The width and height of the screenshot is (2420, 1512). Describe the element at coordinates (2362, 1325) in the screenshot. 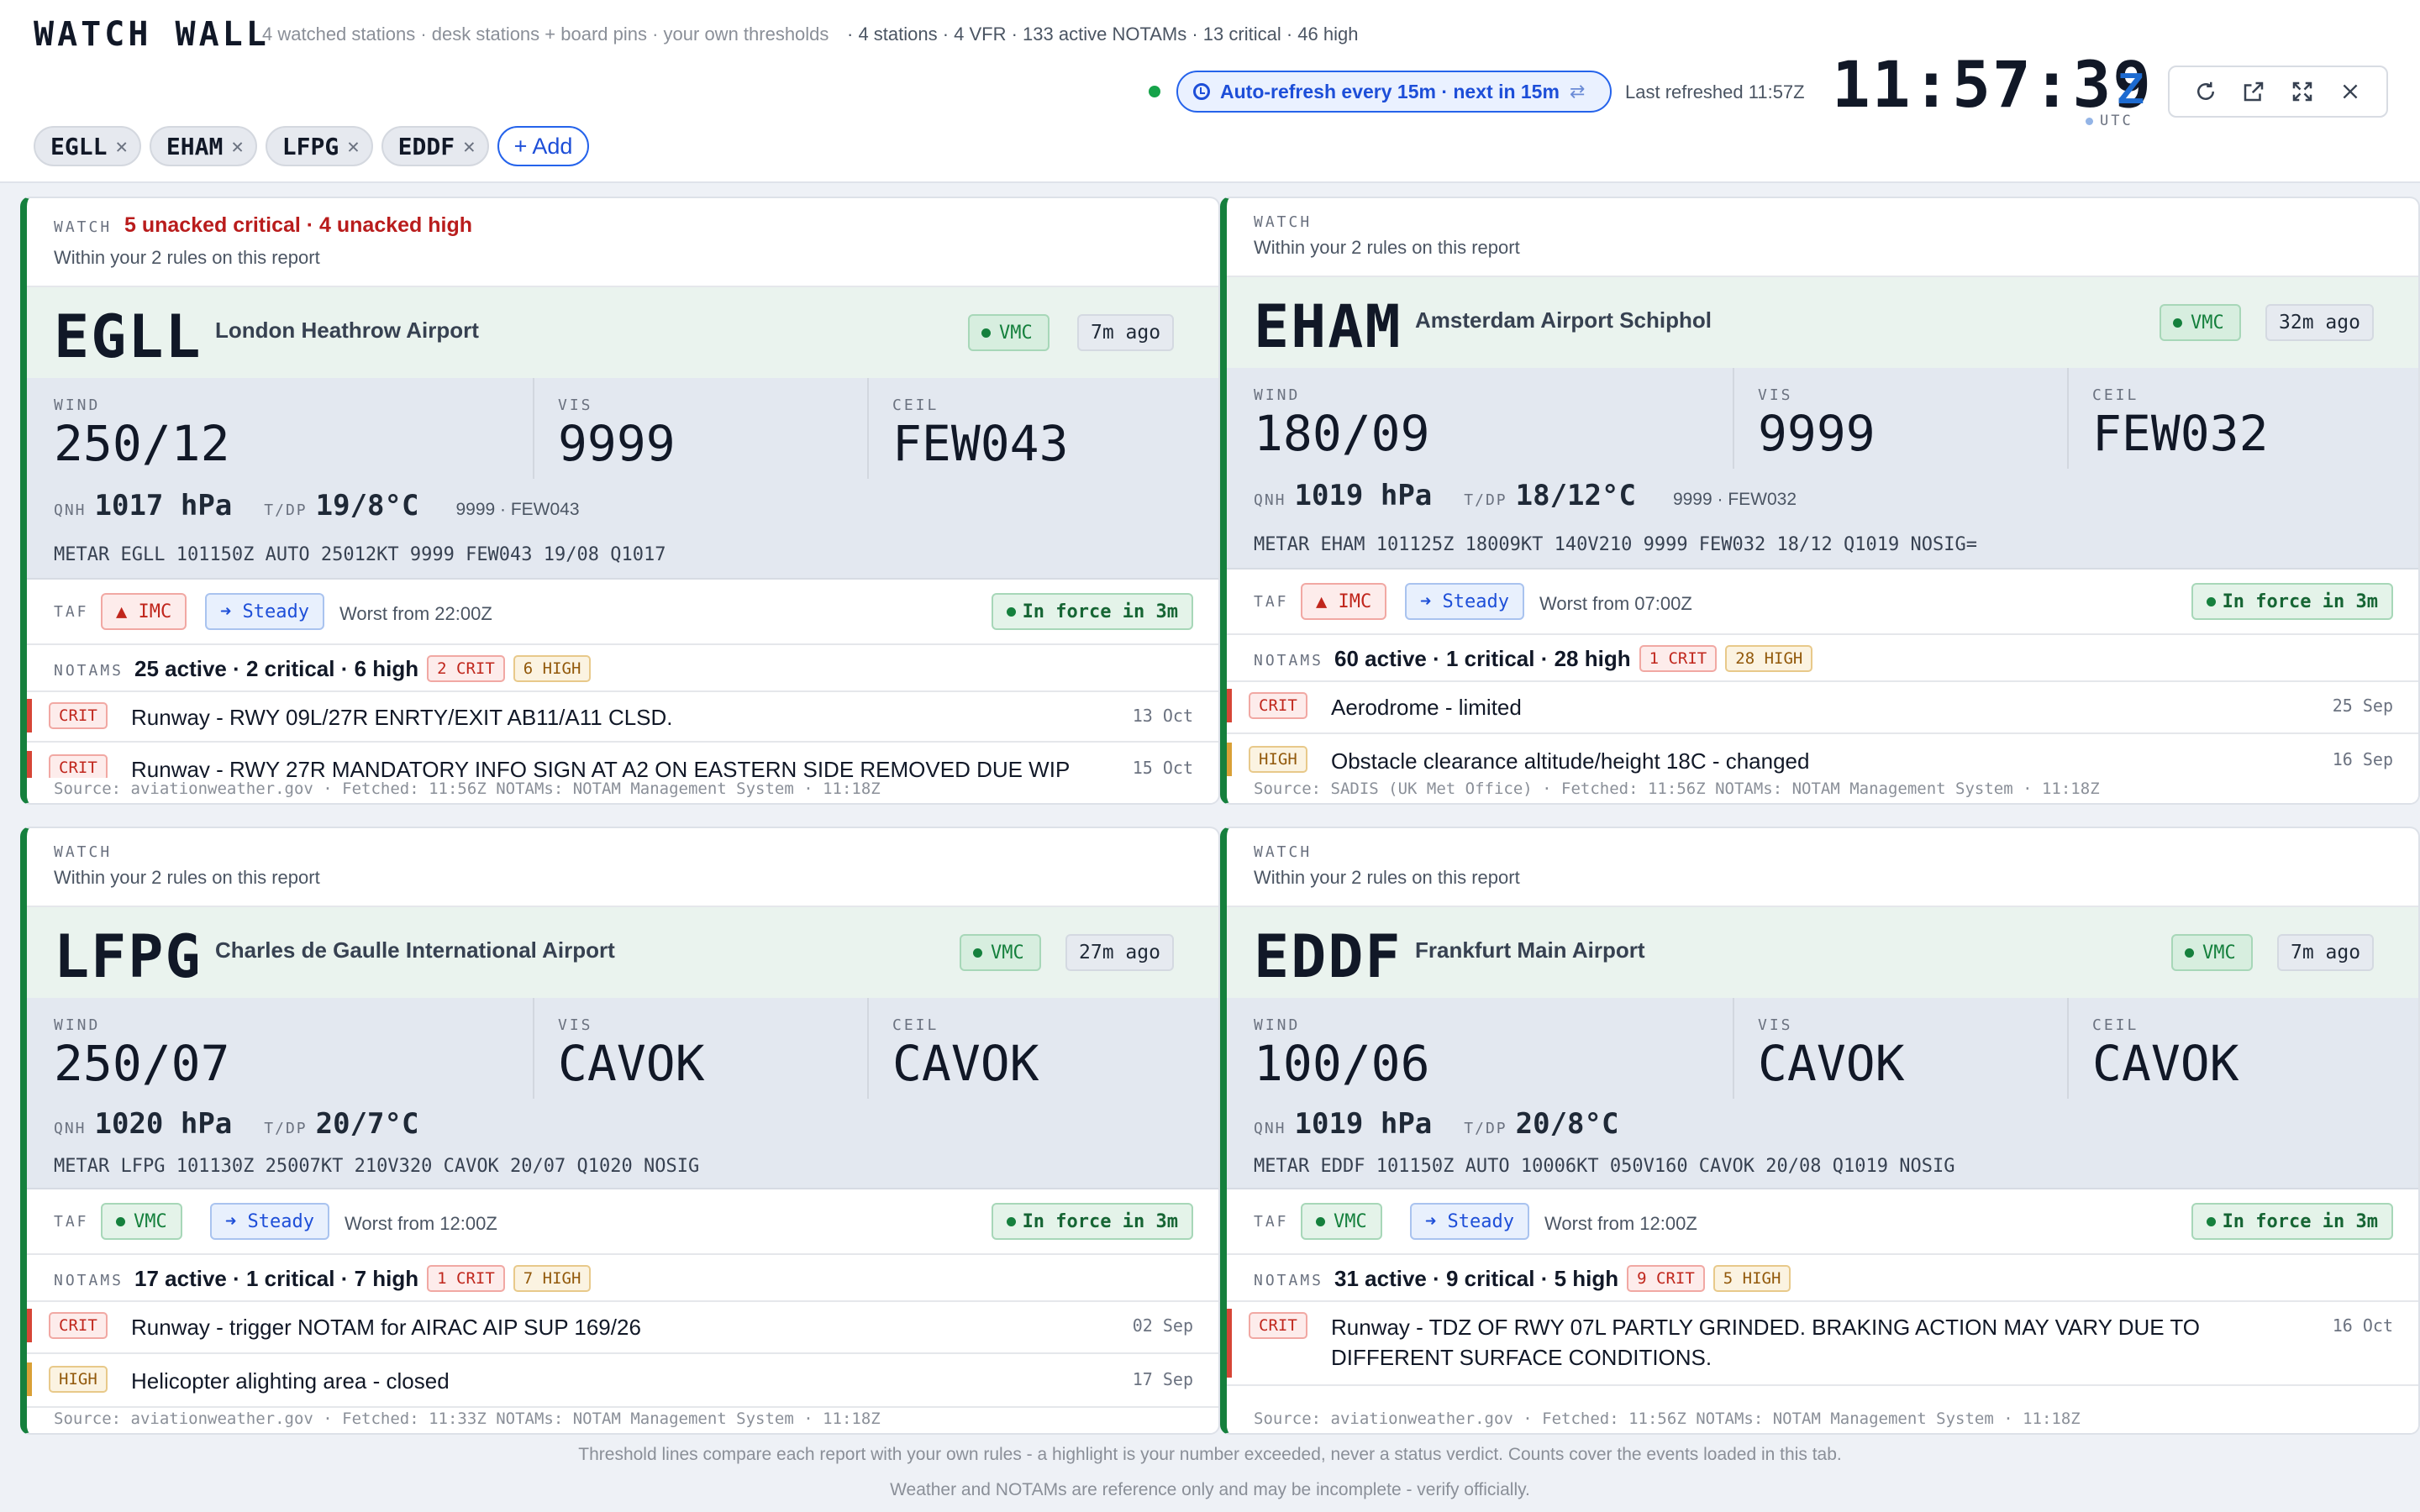

I see `notam-date: 16 Oct` at that location.